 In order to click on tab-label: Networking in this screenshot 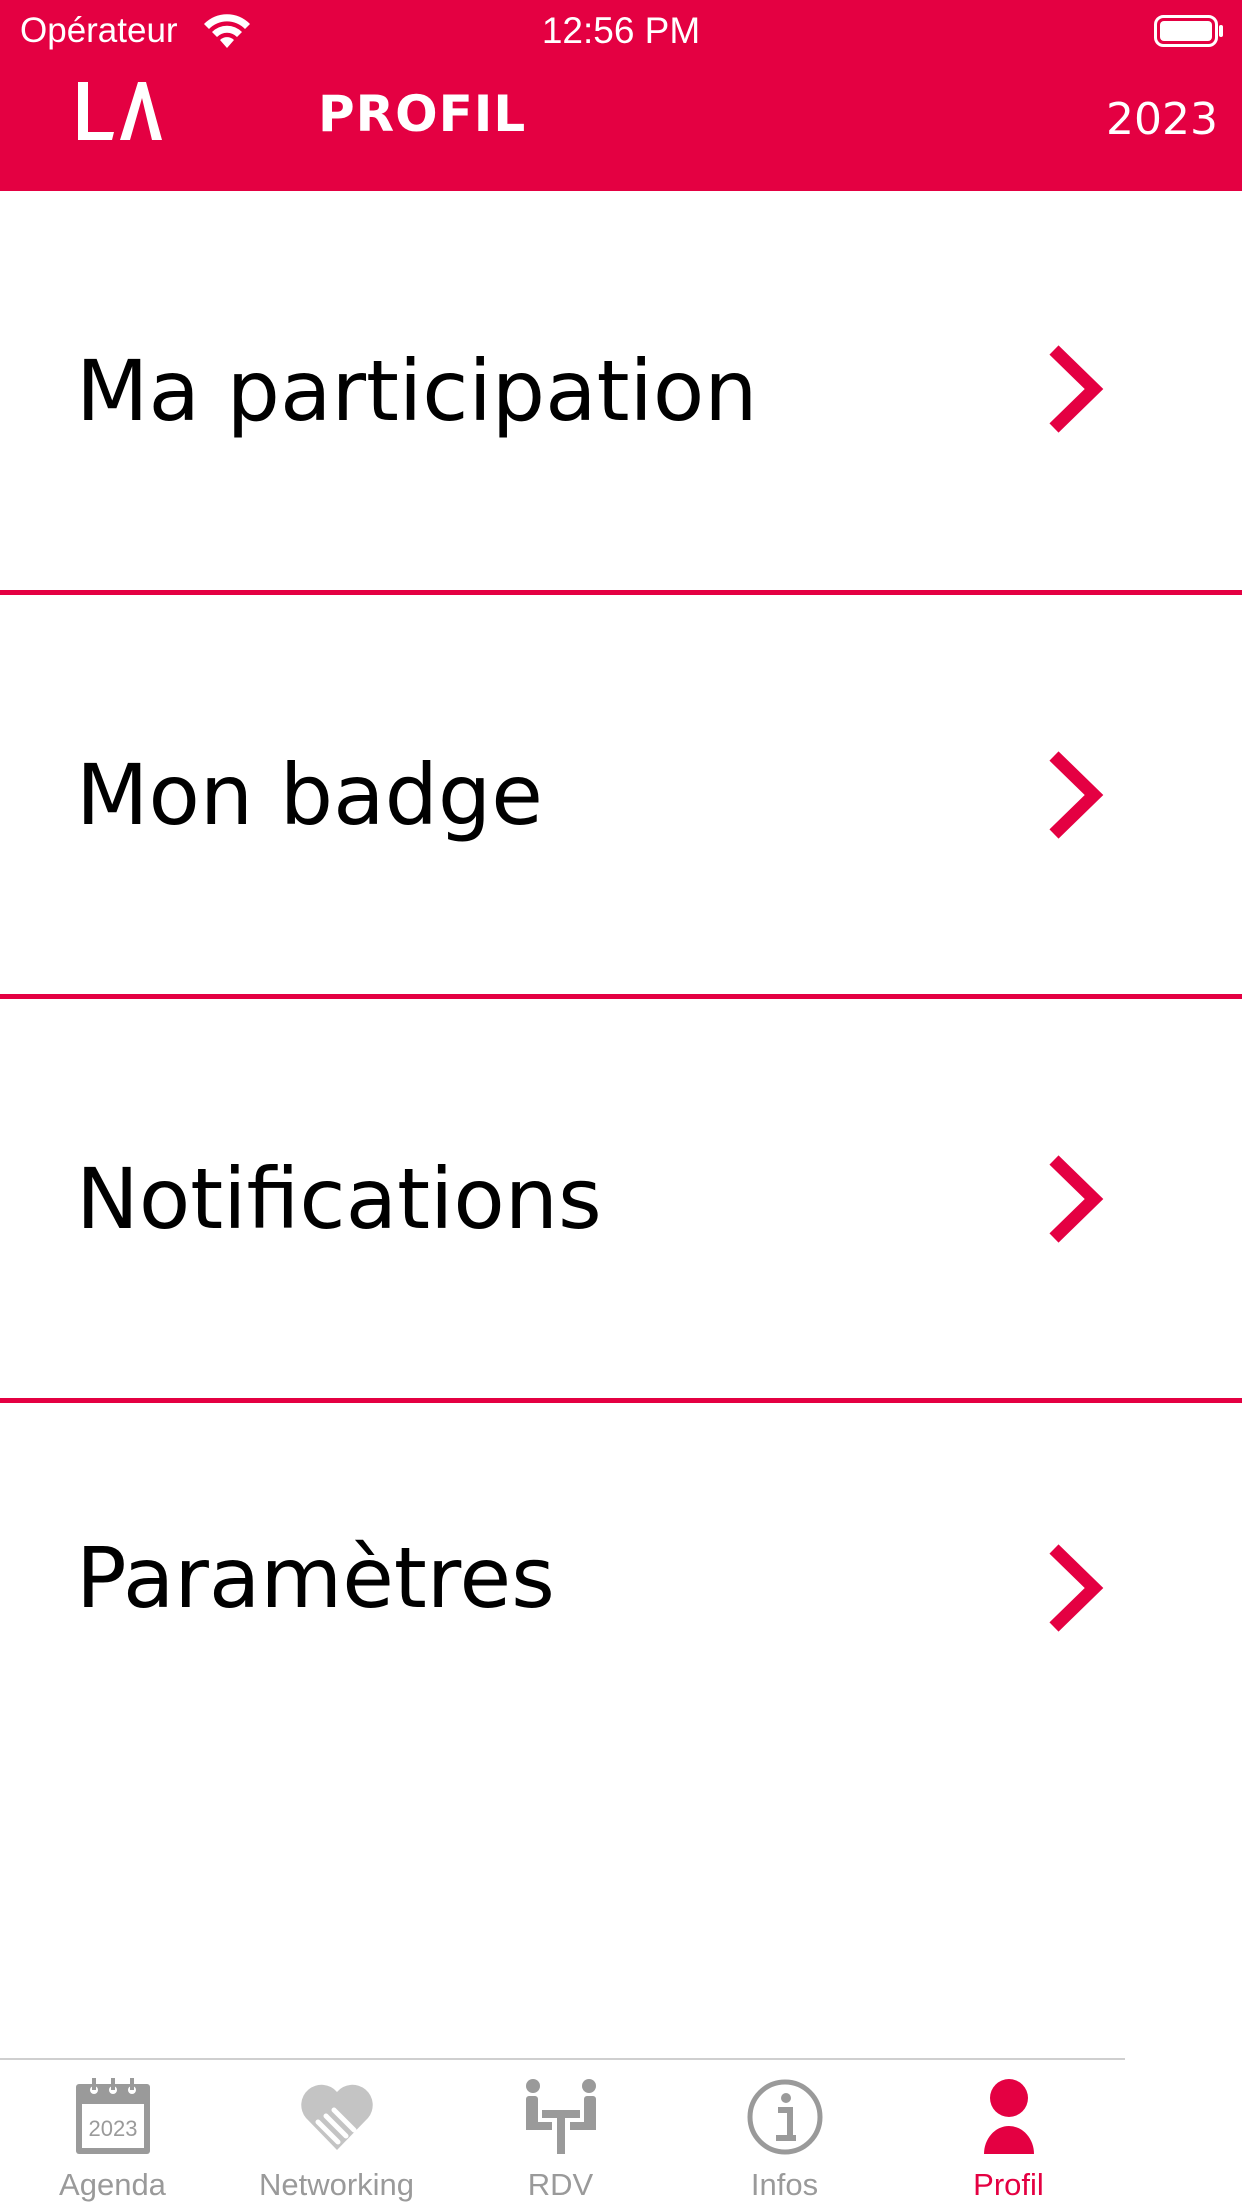, I will do `click(336, 2184)`.